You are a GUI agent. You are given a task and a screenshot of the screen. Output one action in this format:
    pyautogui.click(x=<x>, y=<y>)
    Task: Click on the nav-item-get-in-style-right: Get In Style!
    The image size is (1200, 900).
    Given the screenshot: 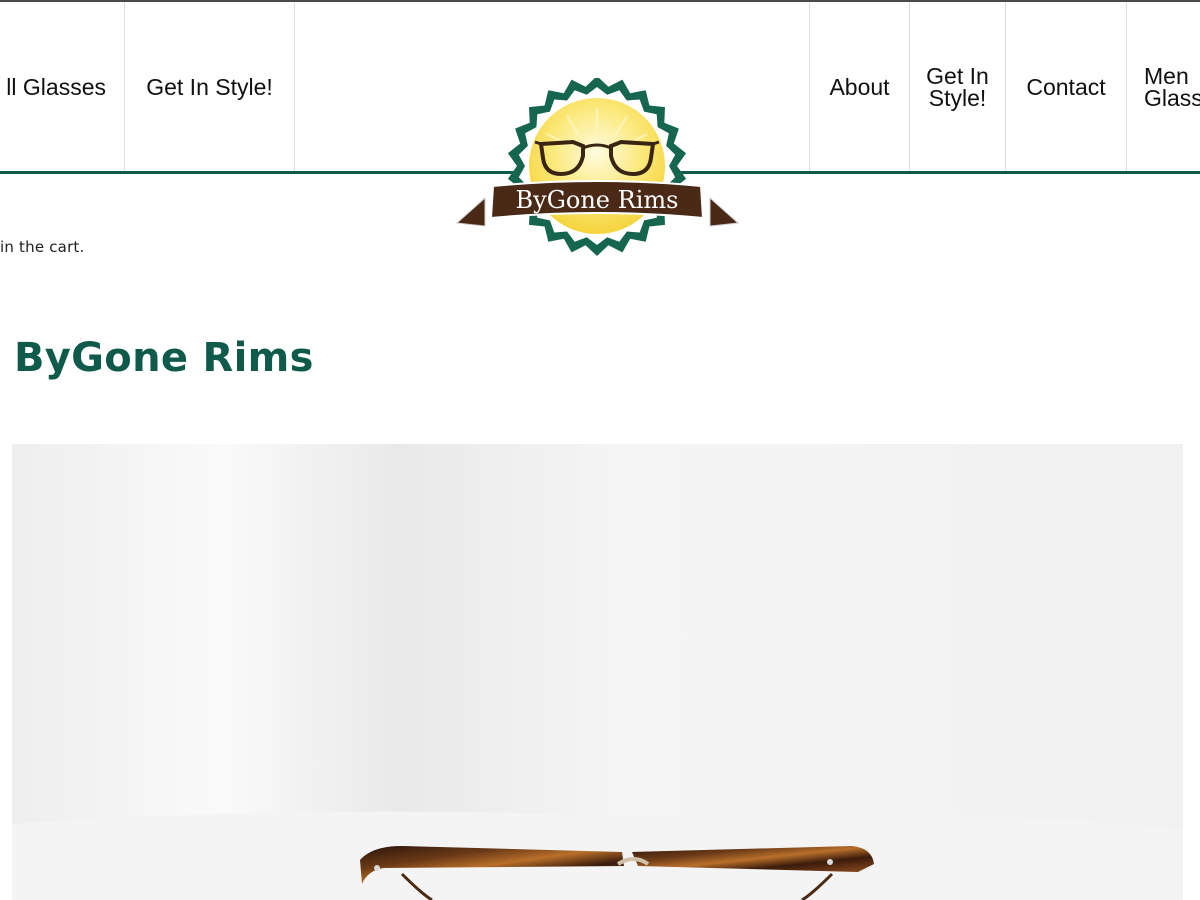 What is the action you would take?
    pyautogui.click(x=958, y=86)
    